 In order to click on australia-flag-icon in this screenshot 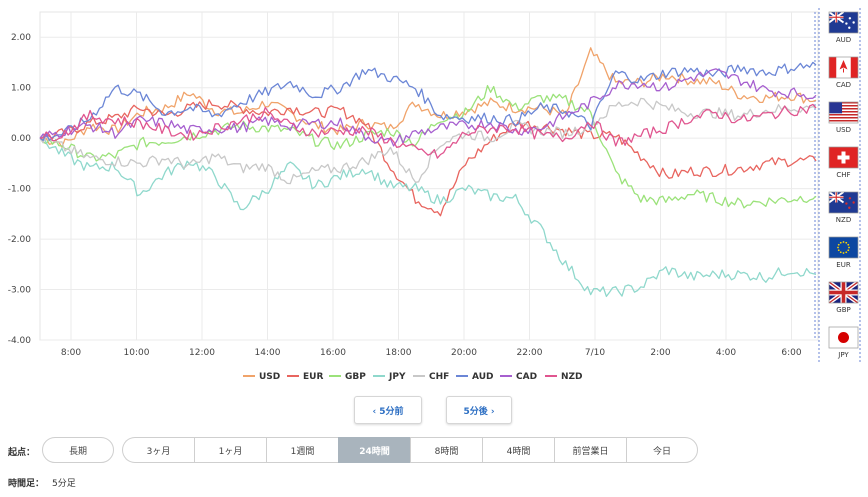, I will do `click(843, 22)`.